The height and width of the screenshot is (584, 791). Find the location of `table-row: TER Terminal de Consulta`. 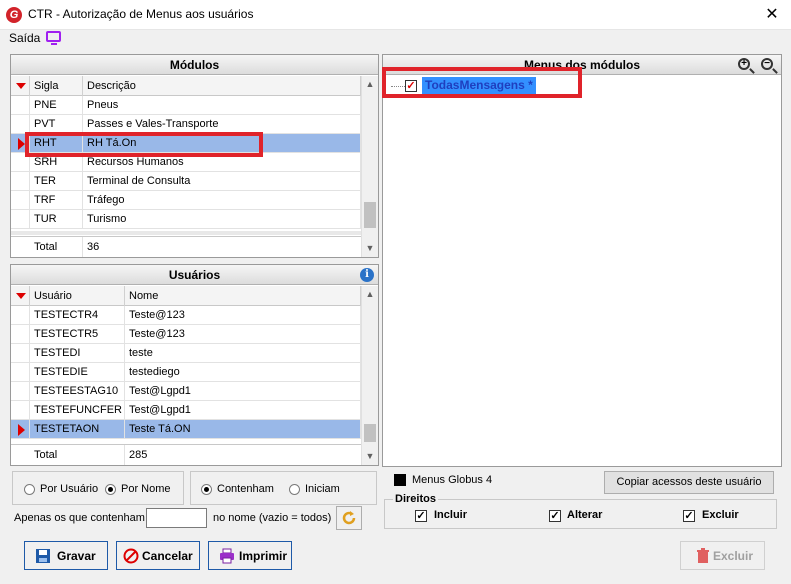

table-row: TER Terminal de Consulta is located at coordinates (186, 181).